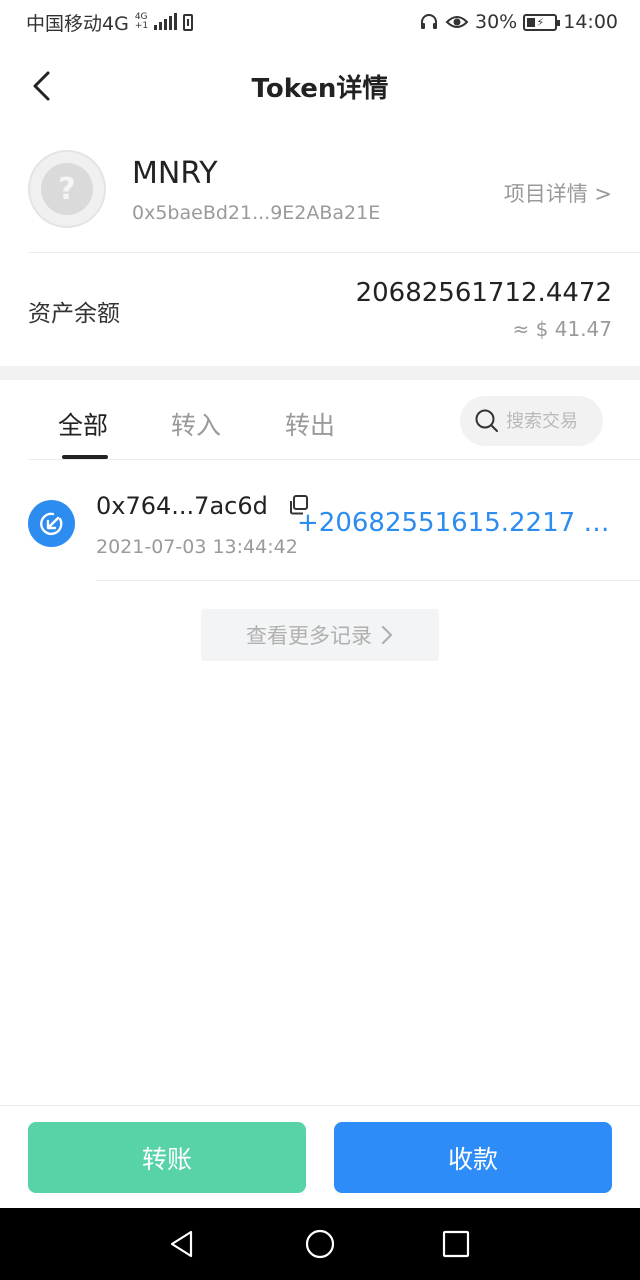 The image size is (640, 1280). Describe the element at coordinates (486, 420) in the screenshot. I see `search-icon` at that location.